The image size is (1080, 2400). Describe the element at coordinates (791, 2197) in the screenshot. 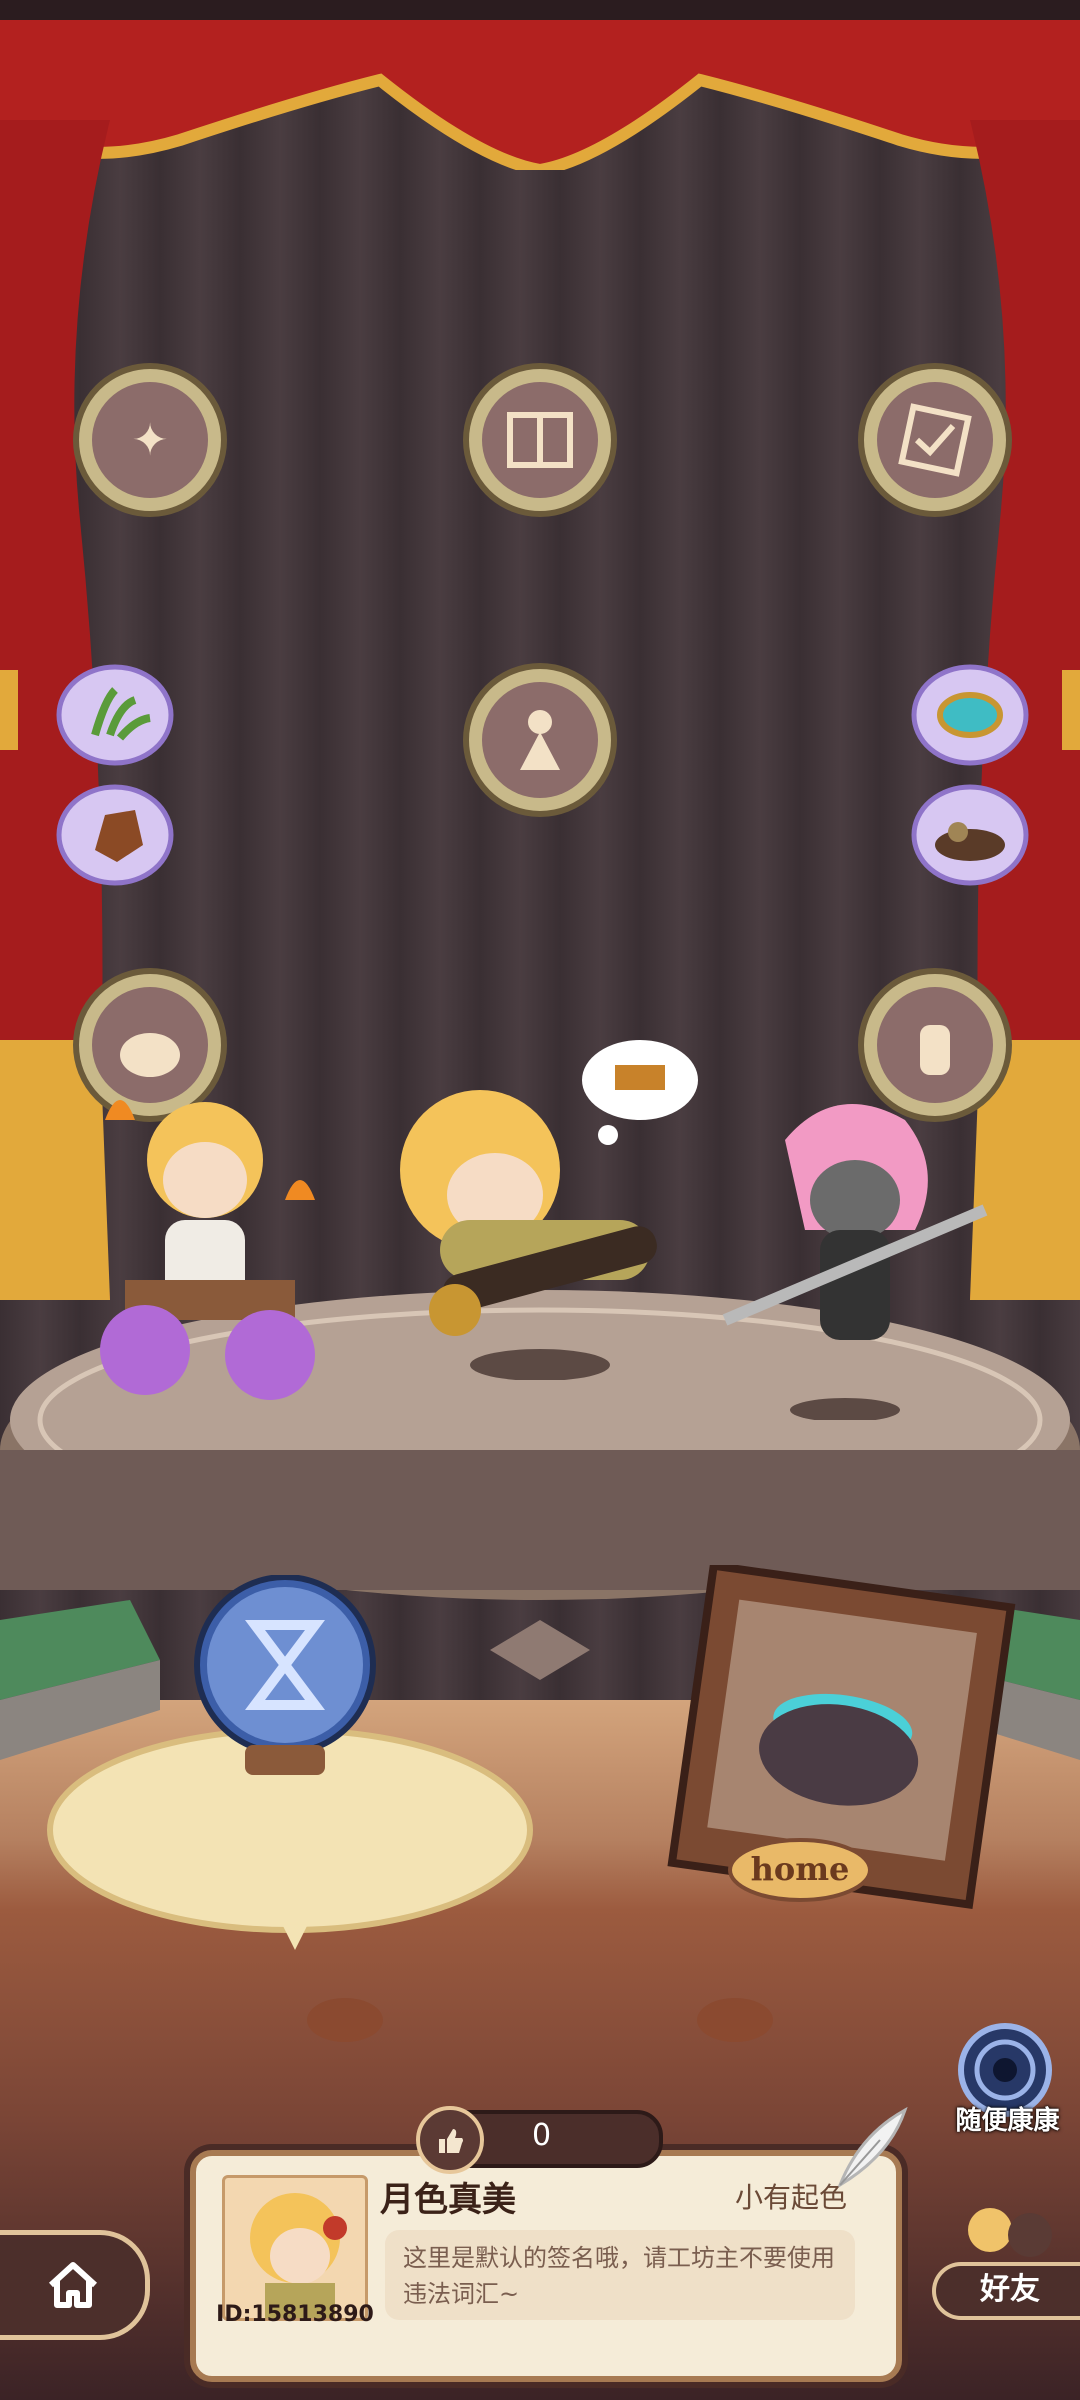

I see `player-title: 小有起色` at that location.